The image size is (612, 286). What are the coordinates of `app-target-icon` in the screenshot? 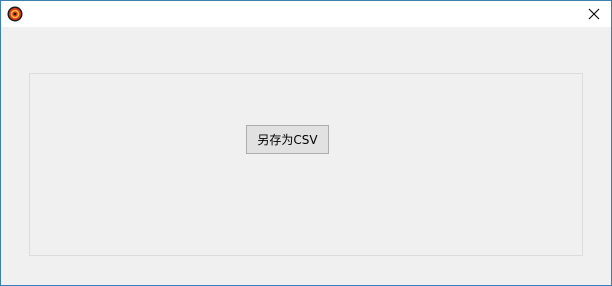 It's located at (15, 14).